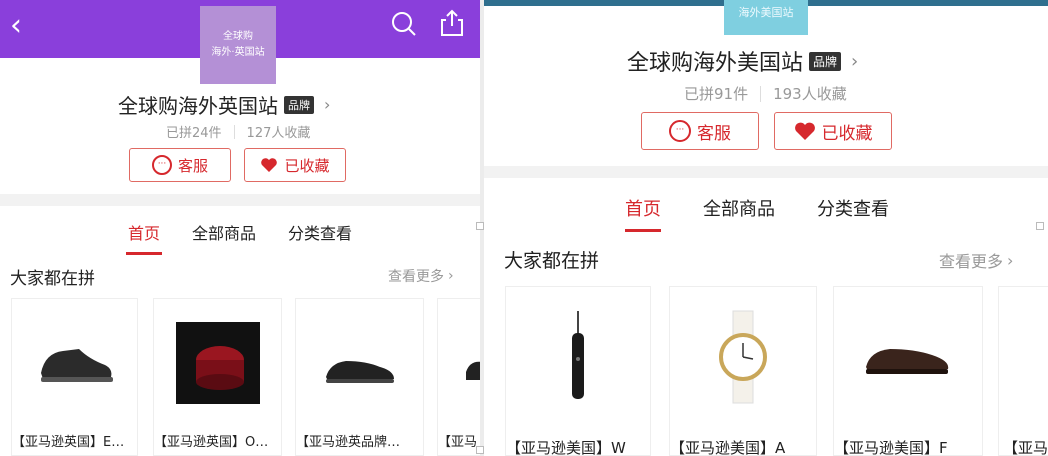 The height and width of the screenshot is (456, 1048). I want to click on stat-group-count: 已拼91件, so click(716, 94).